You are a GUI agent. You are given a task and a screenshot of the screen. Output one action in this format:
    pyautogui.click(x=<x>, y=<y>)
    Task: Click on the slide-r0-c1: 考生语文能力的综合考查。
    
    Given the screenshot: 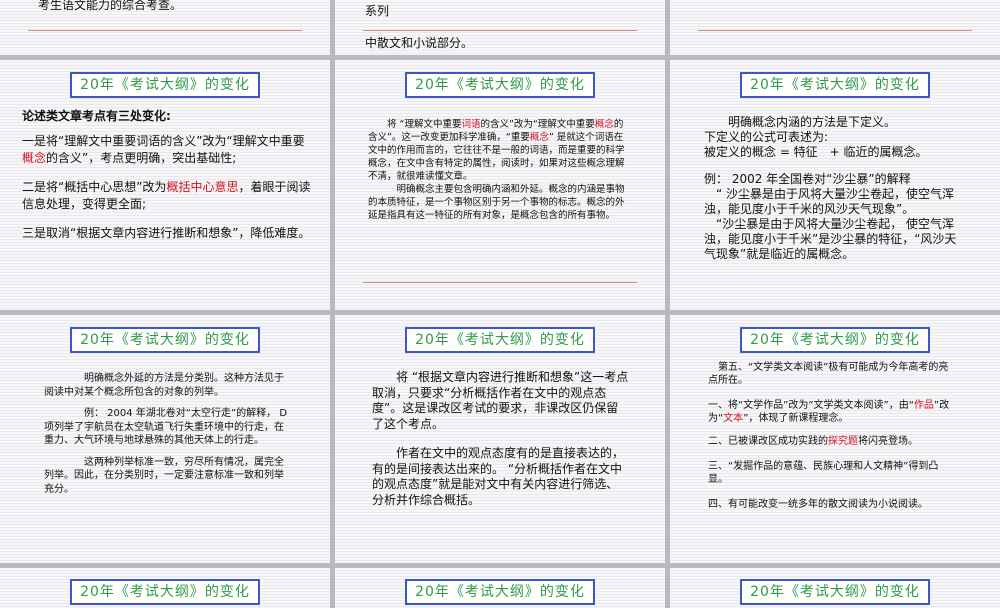 What is the action you would take?
    pyautogui.click(x=165, y=27)
    